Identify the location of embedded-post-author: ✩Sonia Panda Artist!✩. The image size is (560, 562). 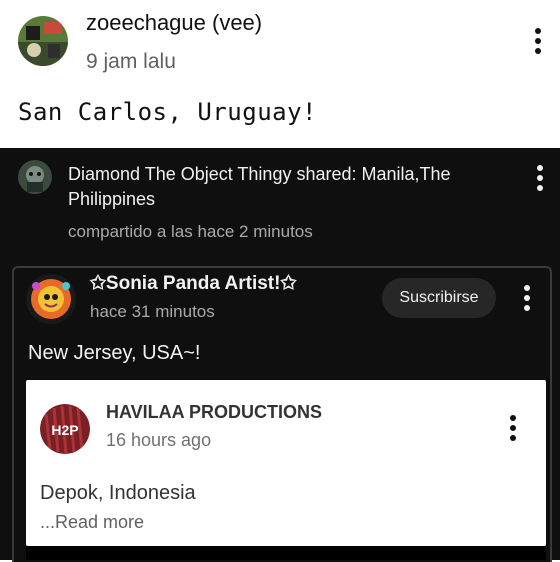
(193, 283).